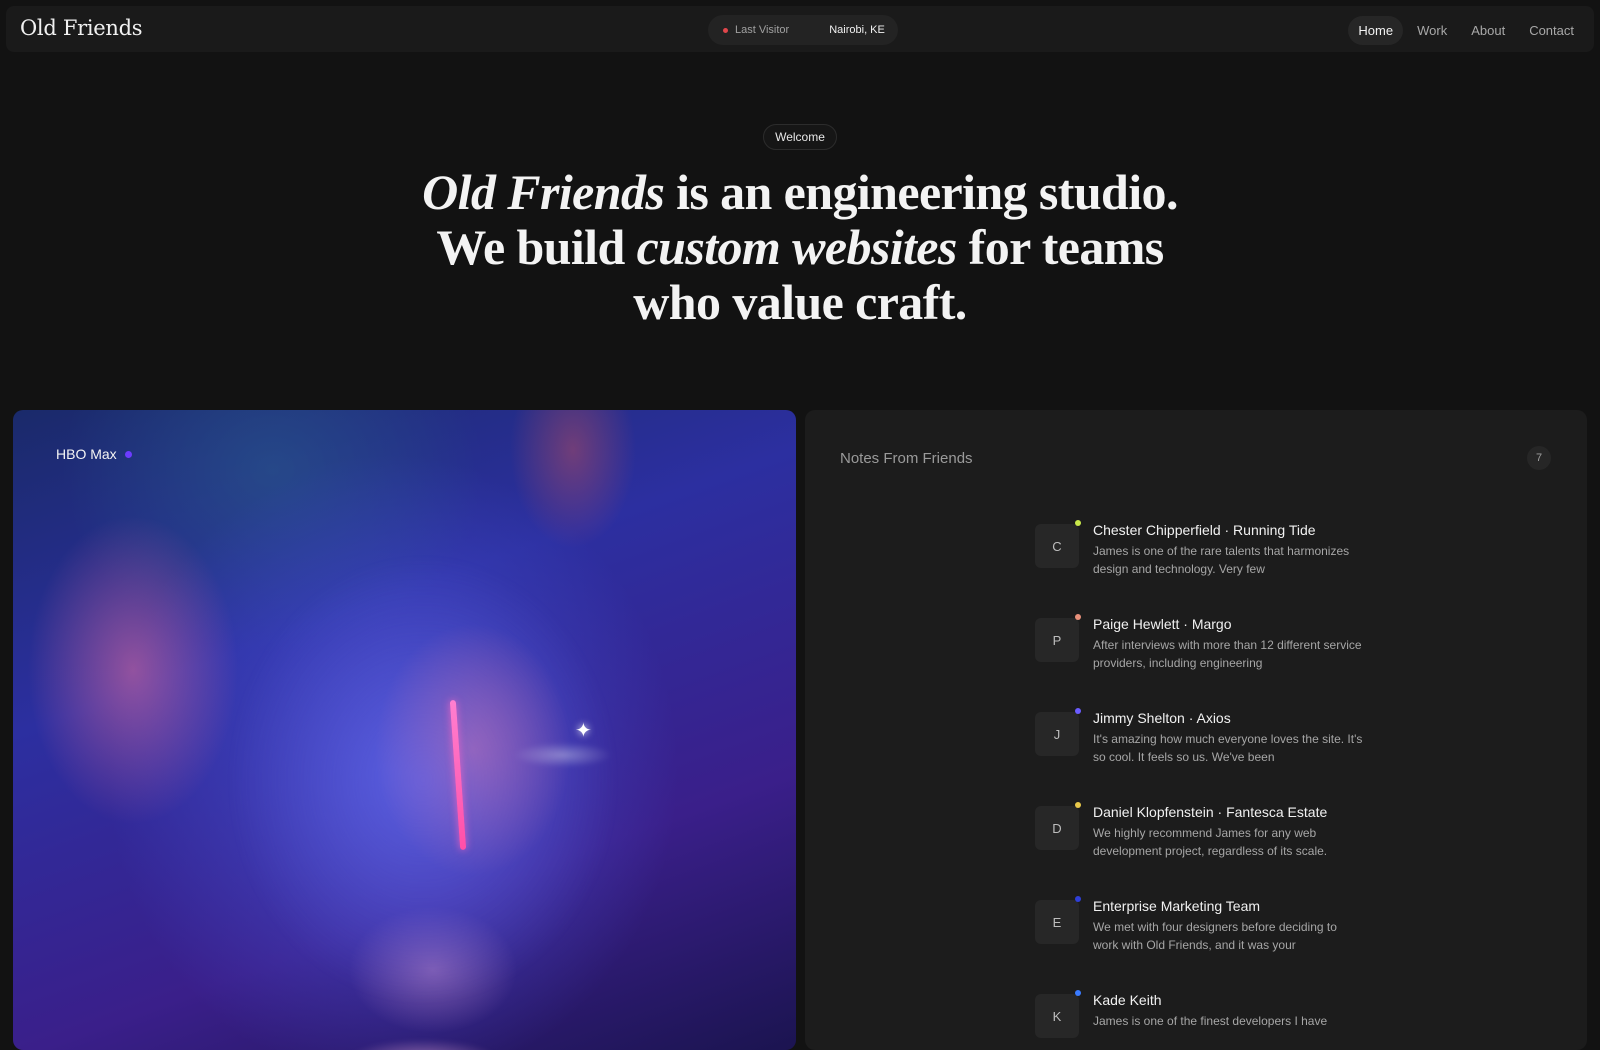 This screenshot has height=1050, width=1600. I want to click on note-author: Daniel Klopfenstein · Fantesca Estate, so click(1210, 812).